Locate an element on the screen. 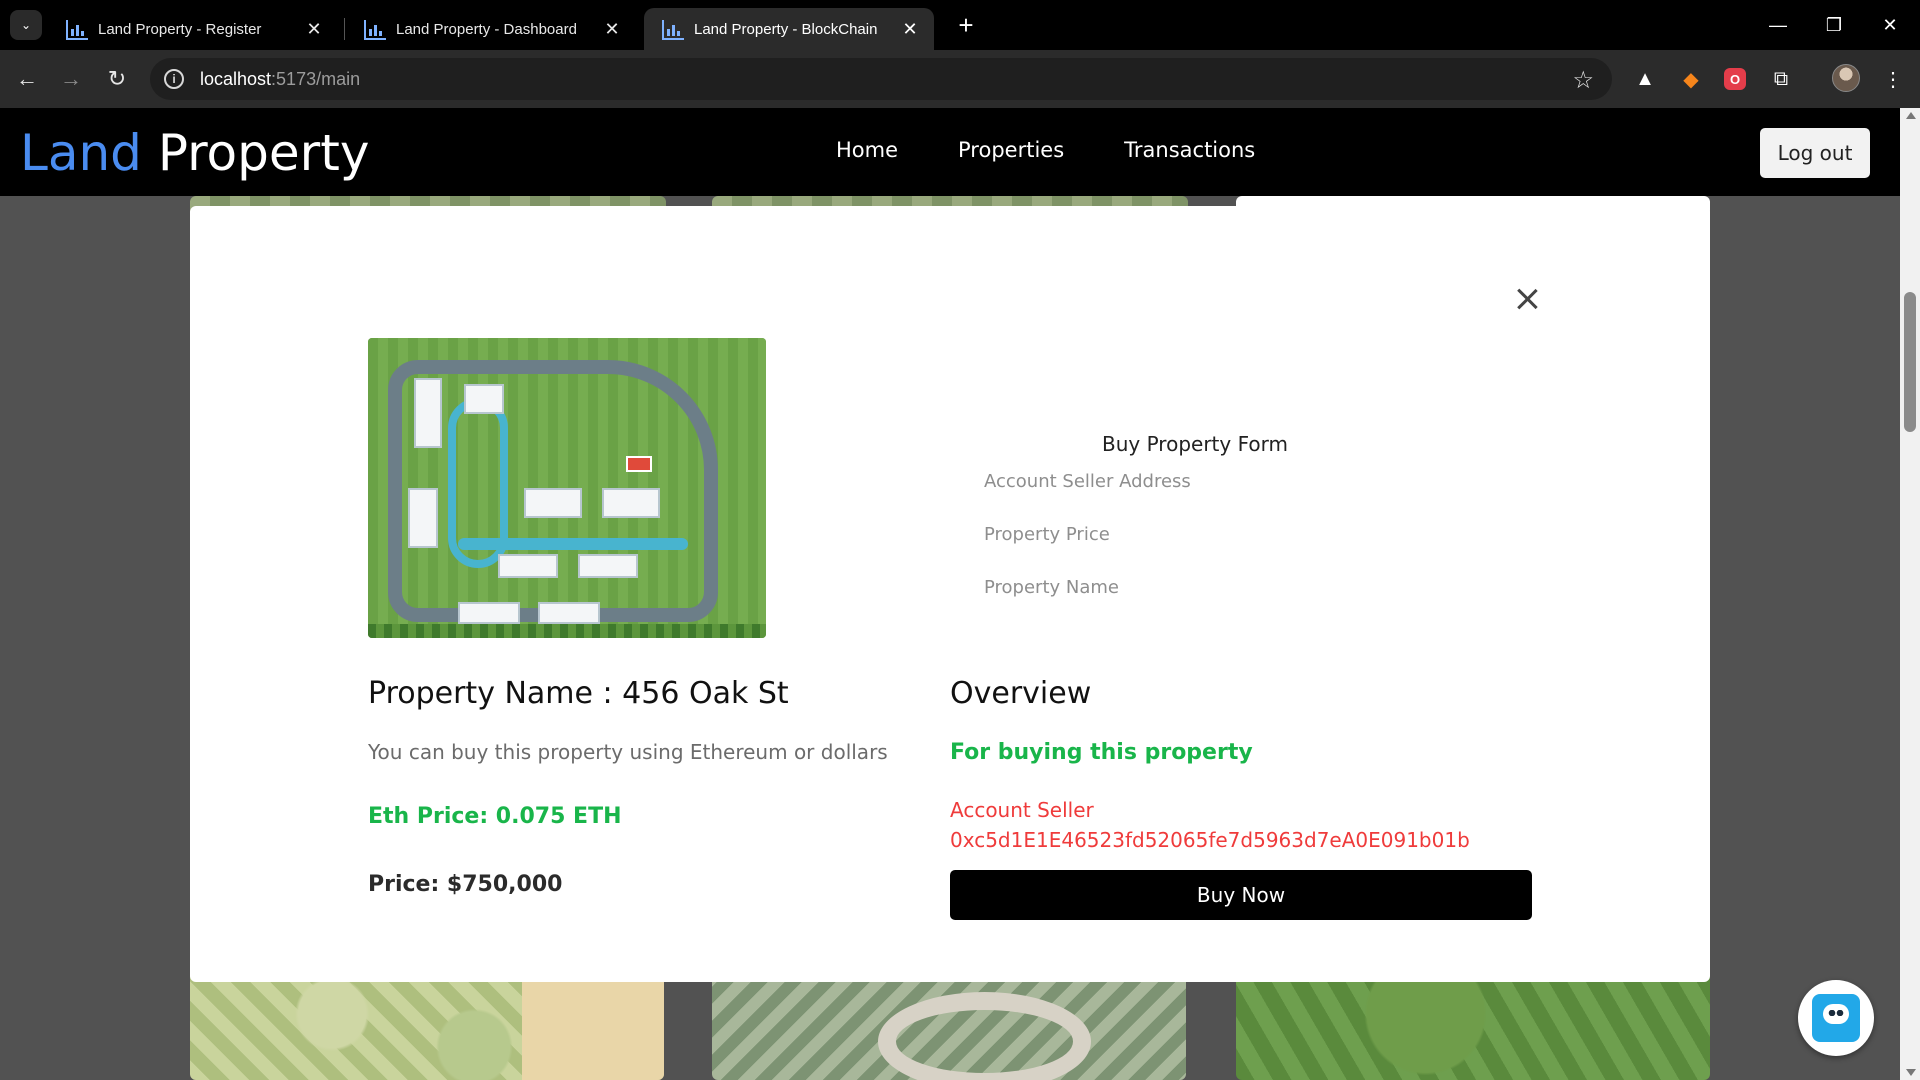 This screenshot has width=1920, height=1080. overview-subtitle: For buying this property is located at coordinates (1101, 752).